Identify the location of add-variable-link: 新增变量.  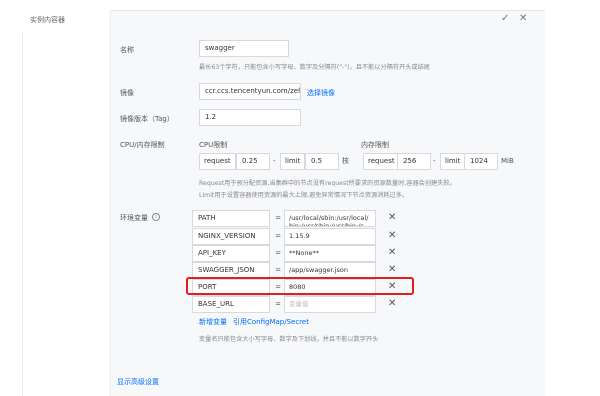
(213, 322).